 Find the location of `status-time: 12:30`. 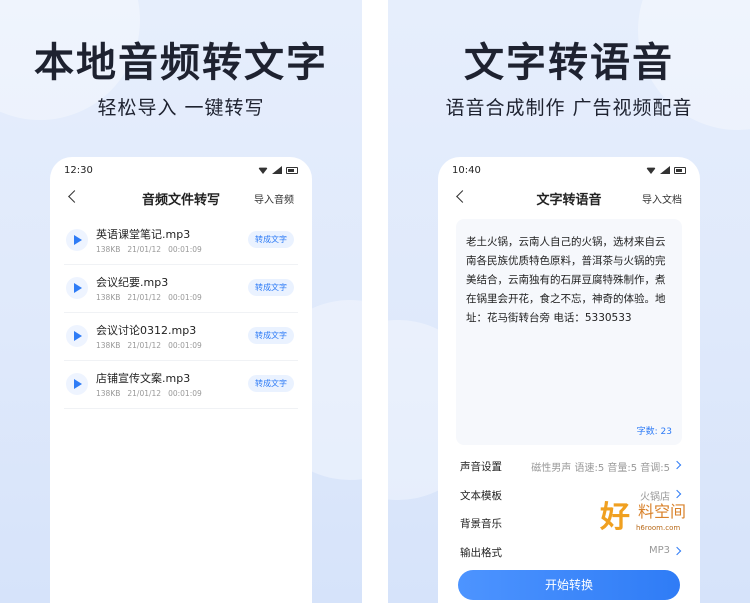

status-time: 12:30 is located at coordinates (78, 170).